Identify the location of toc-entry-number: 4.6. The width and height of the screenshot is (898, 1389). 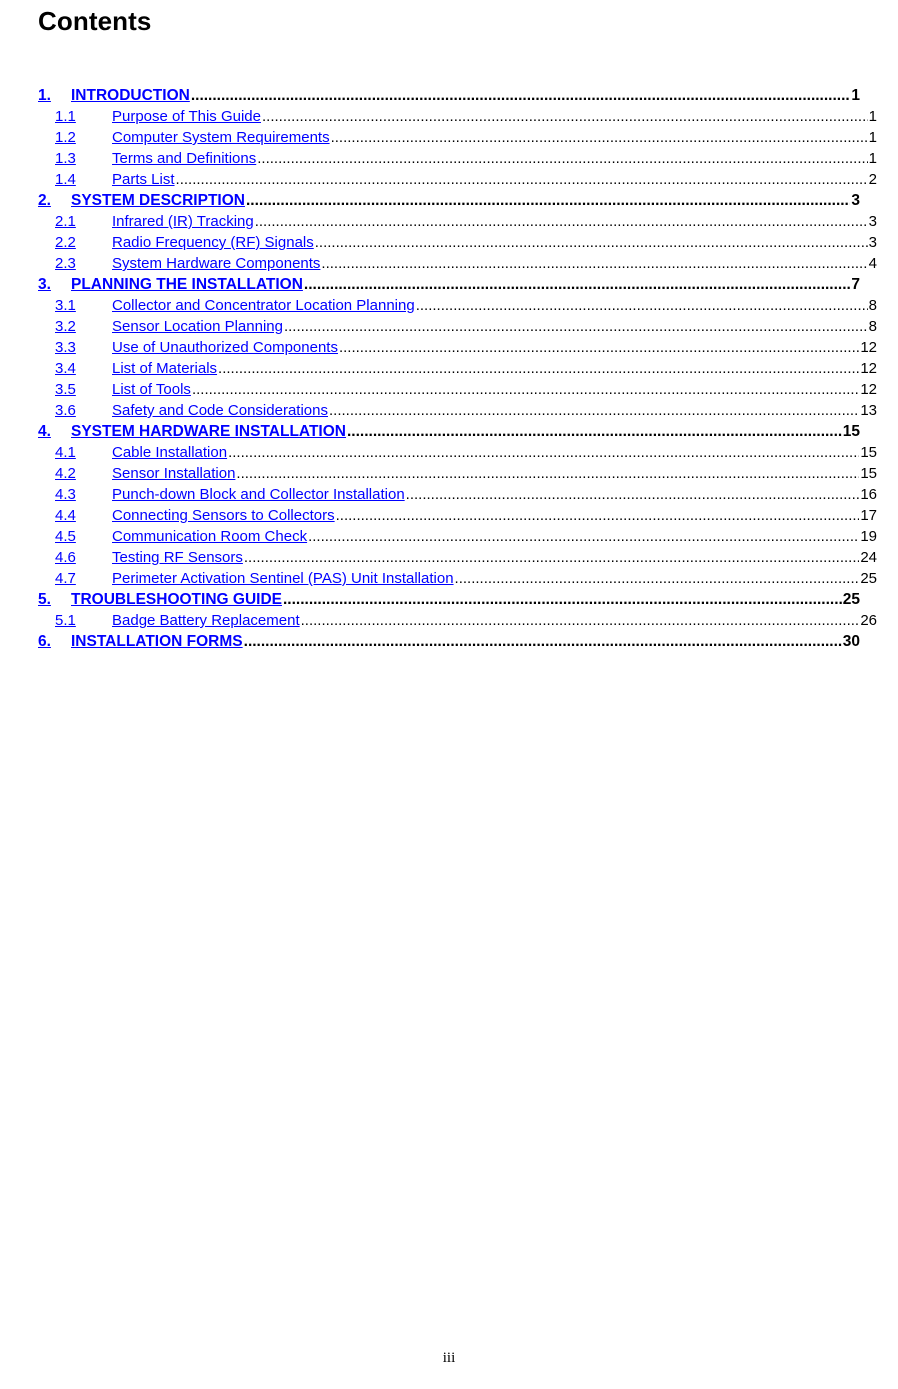
(65, 557).